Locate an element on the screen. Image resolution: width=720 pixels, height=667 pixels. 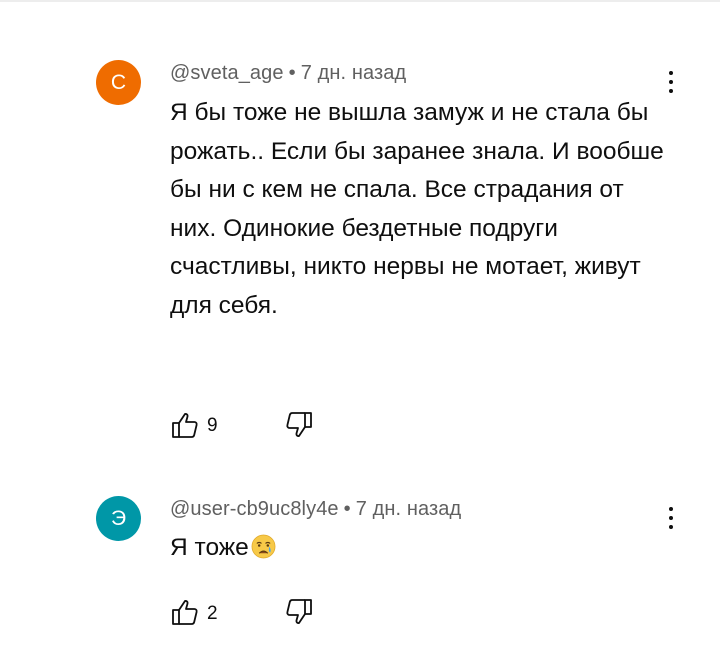
comment-author: @sveta_age is located at coordinates (227, 73).